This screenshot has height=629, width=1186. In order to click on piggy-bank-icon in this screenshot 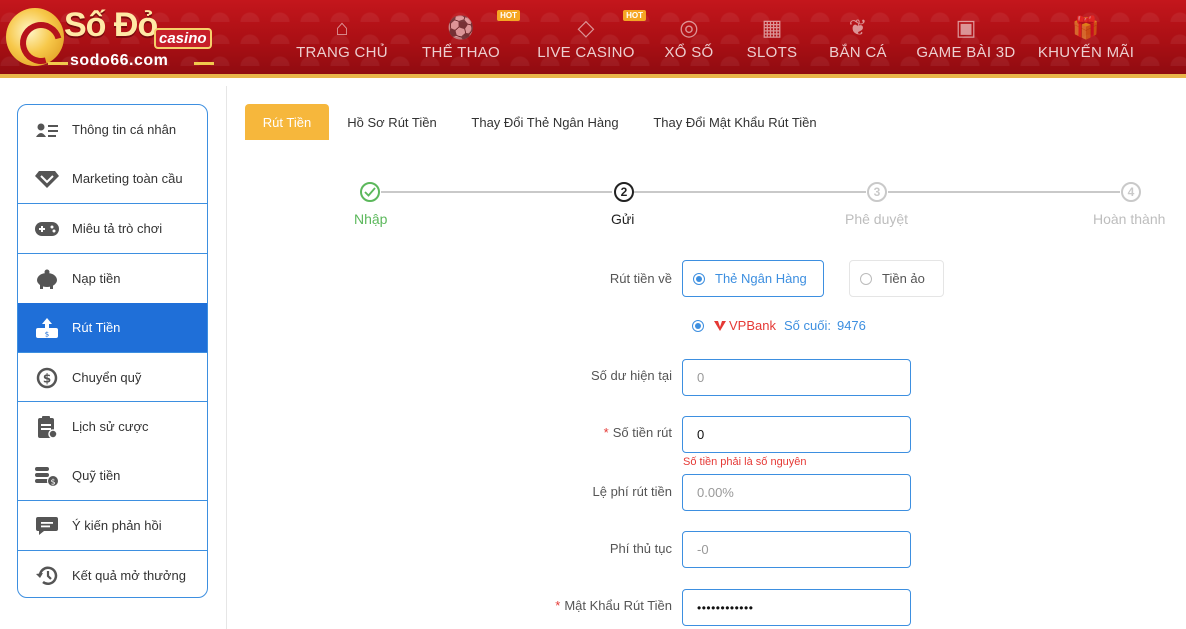, I will do `click(47, 279)`.